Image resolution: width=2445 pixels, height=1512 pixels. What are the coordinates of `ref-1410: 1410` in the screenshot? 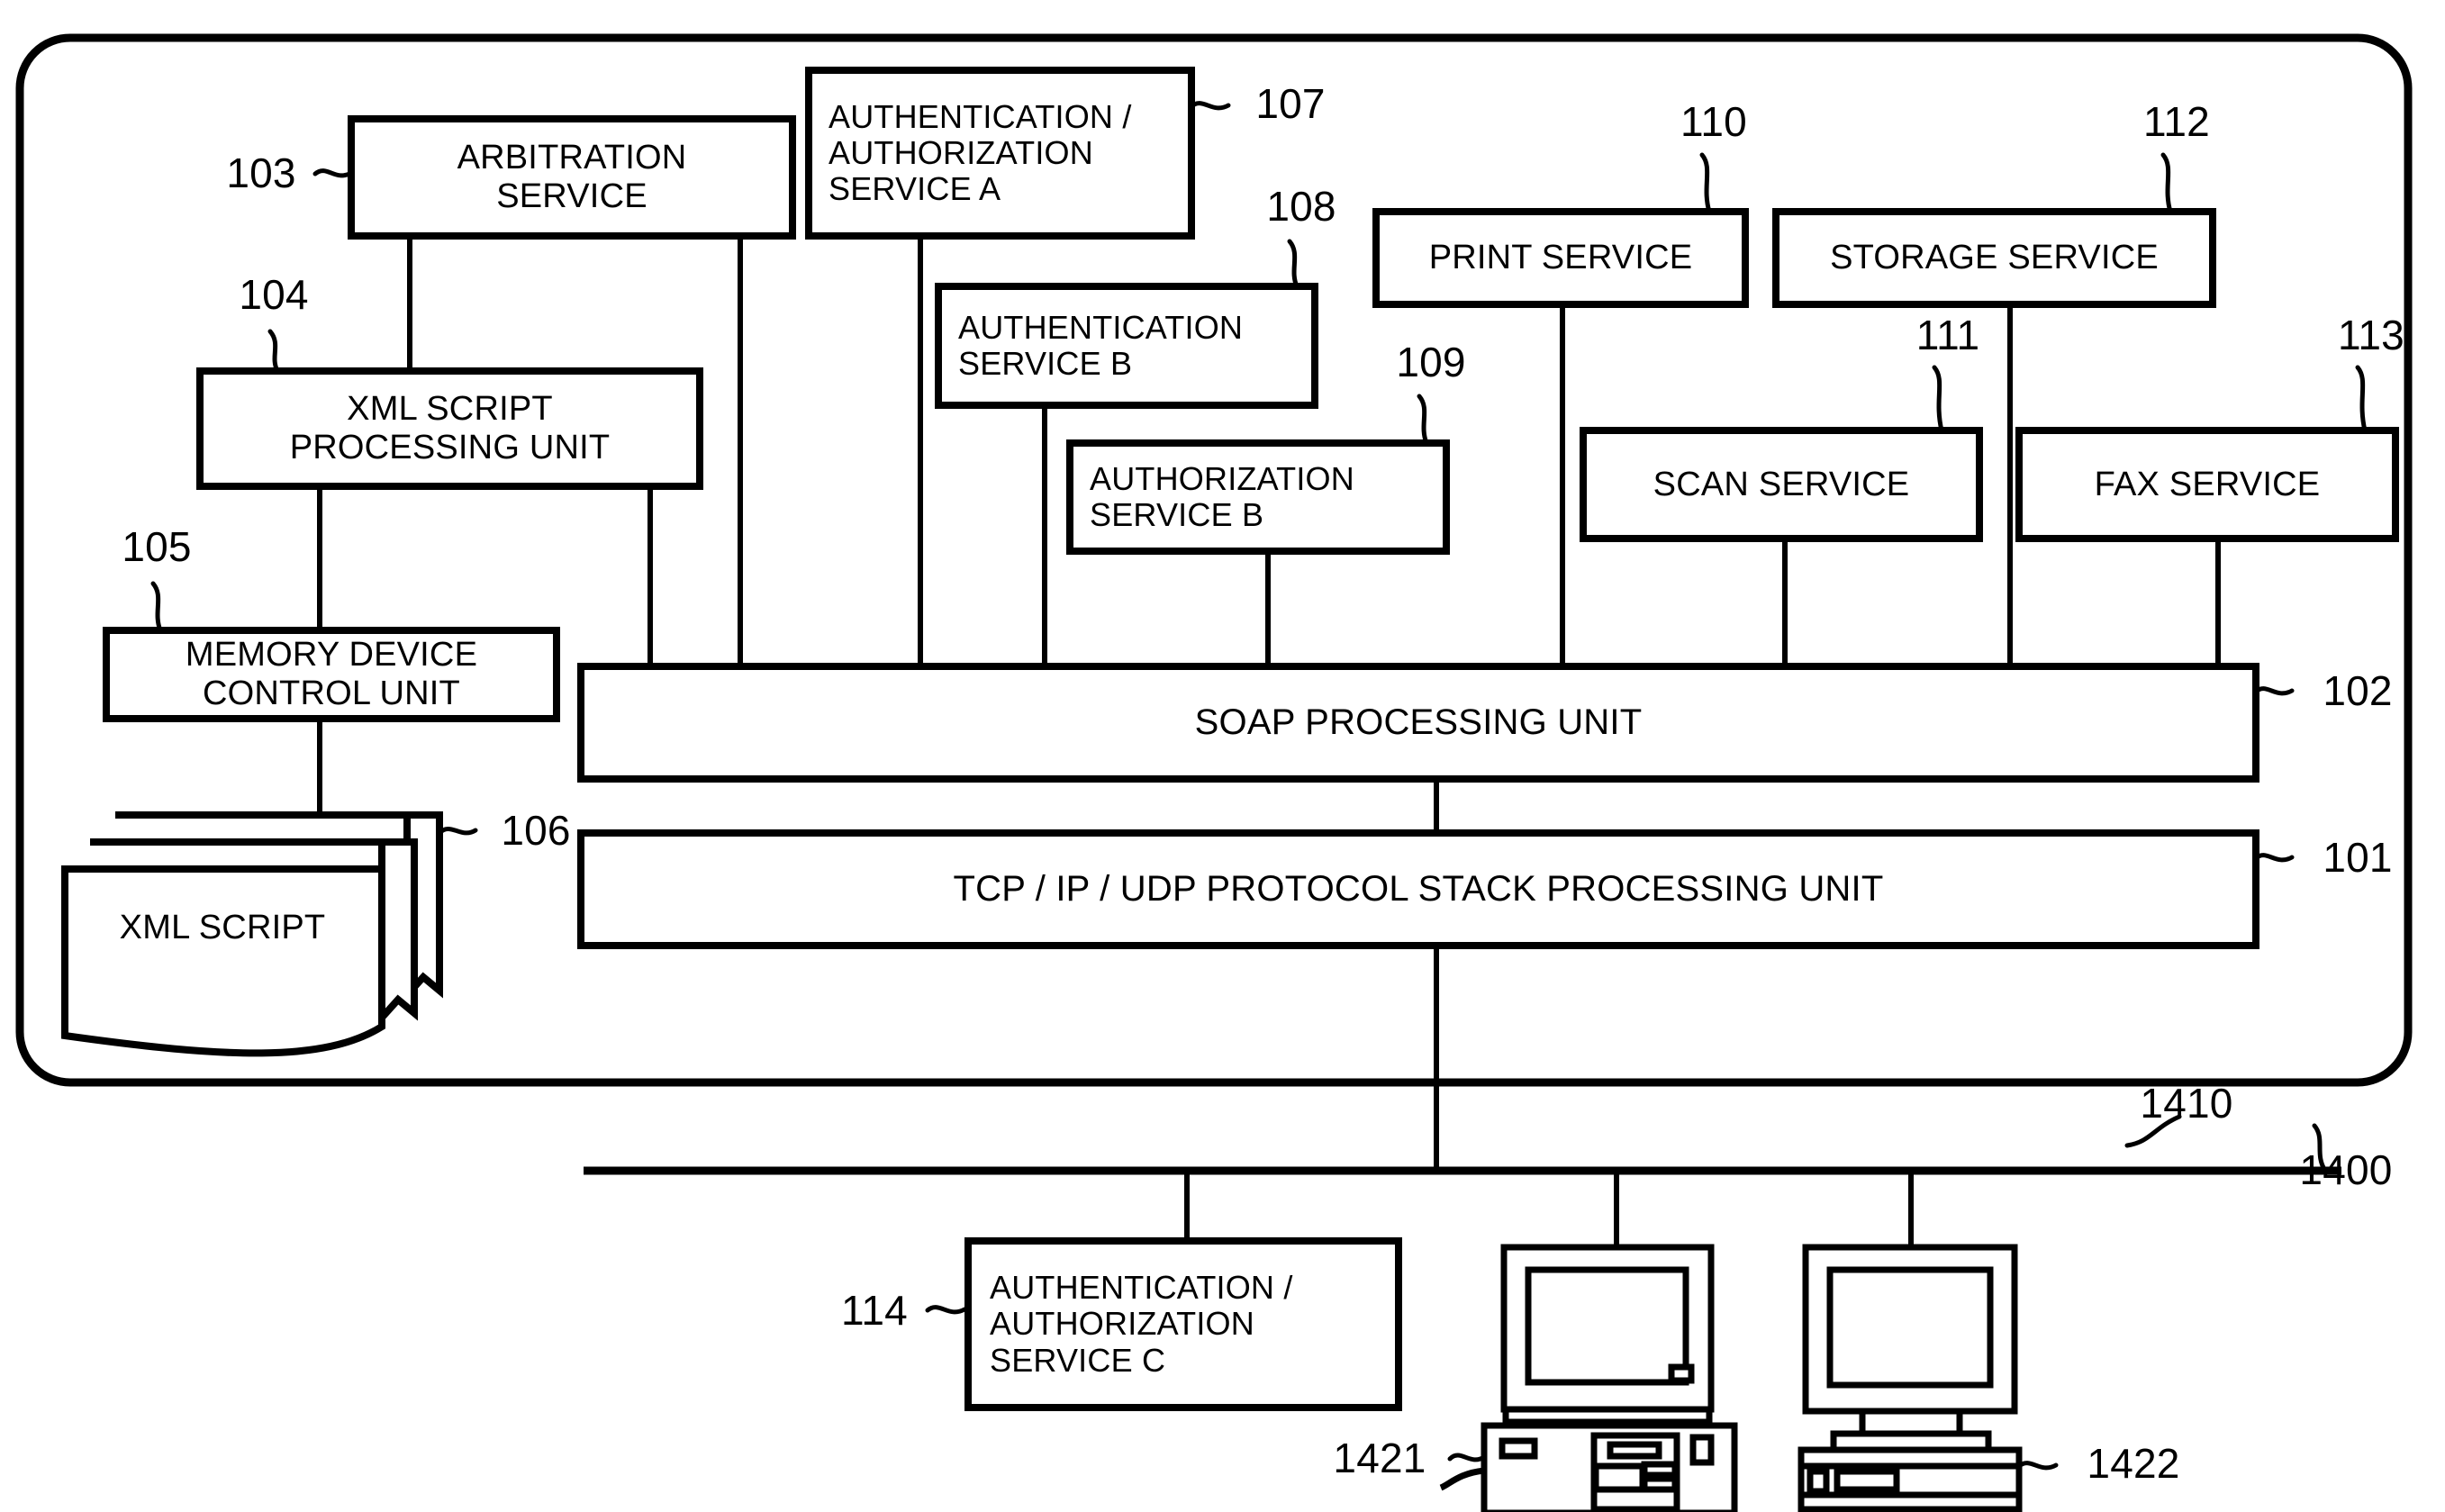 It's located at (2186, 1103).